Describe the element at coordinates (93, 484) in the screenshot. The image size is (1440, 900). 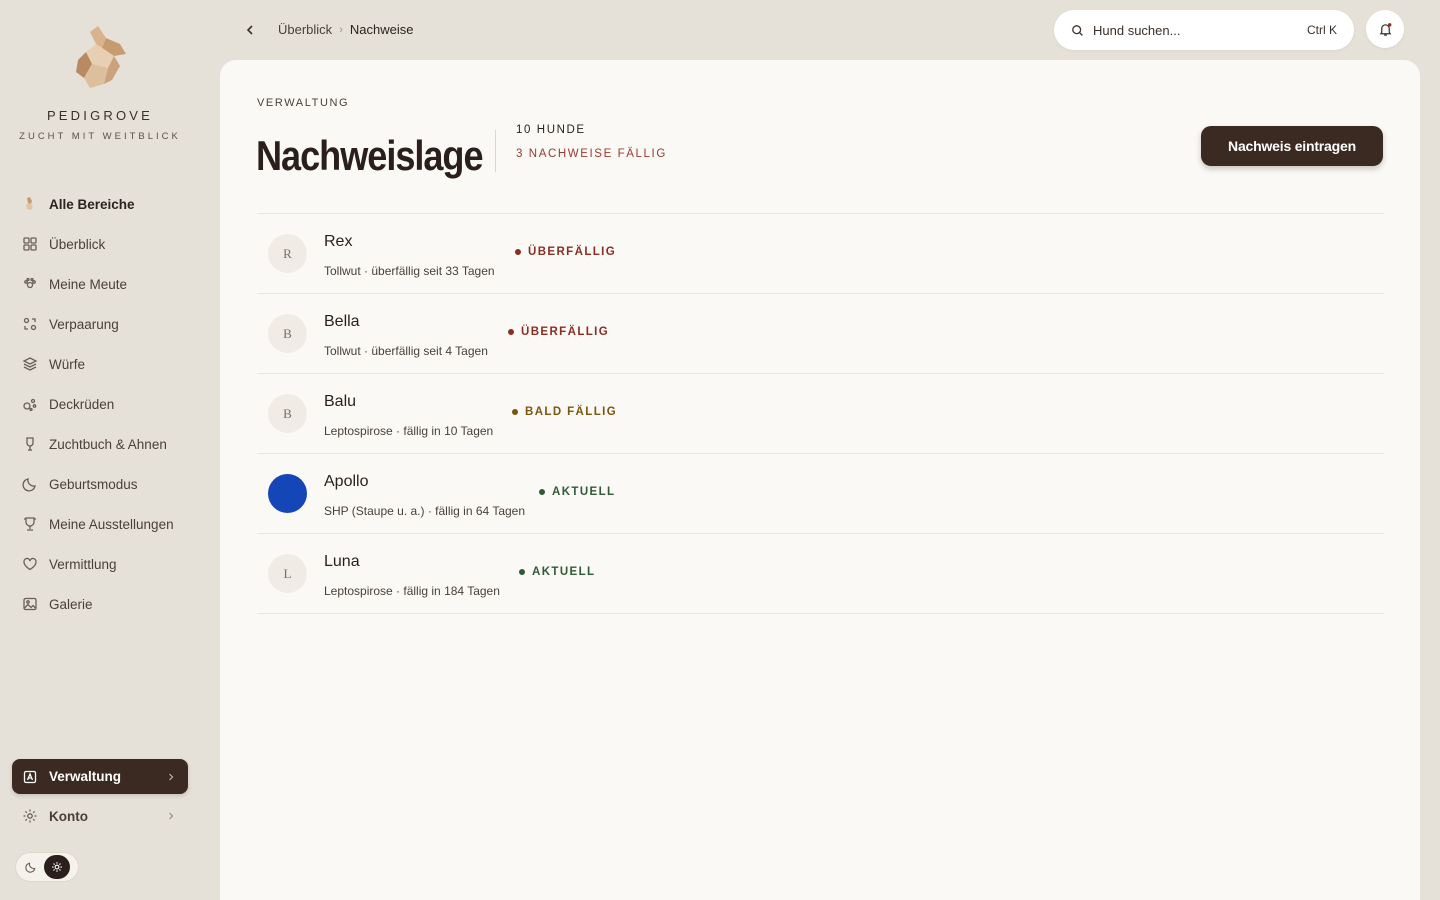
I see `sidebar-item-label: Geburtsmodus` at that location.